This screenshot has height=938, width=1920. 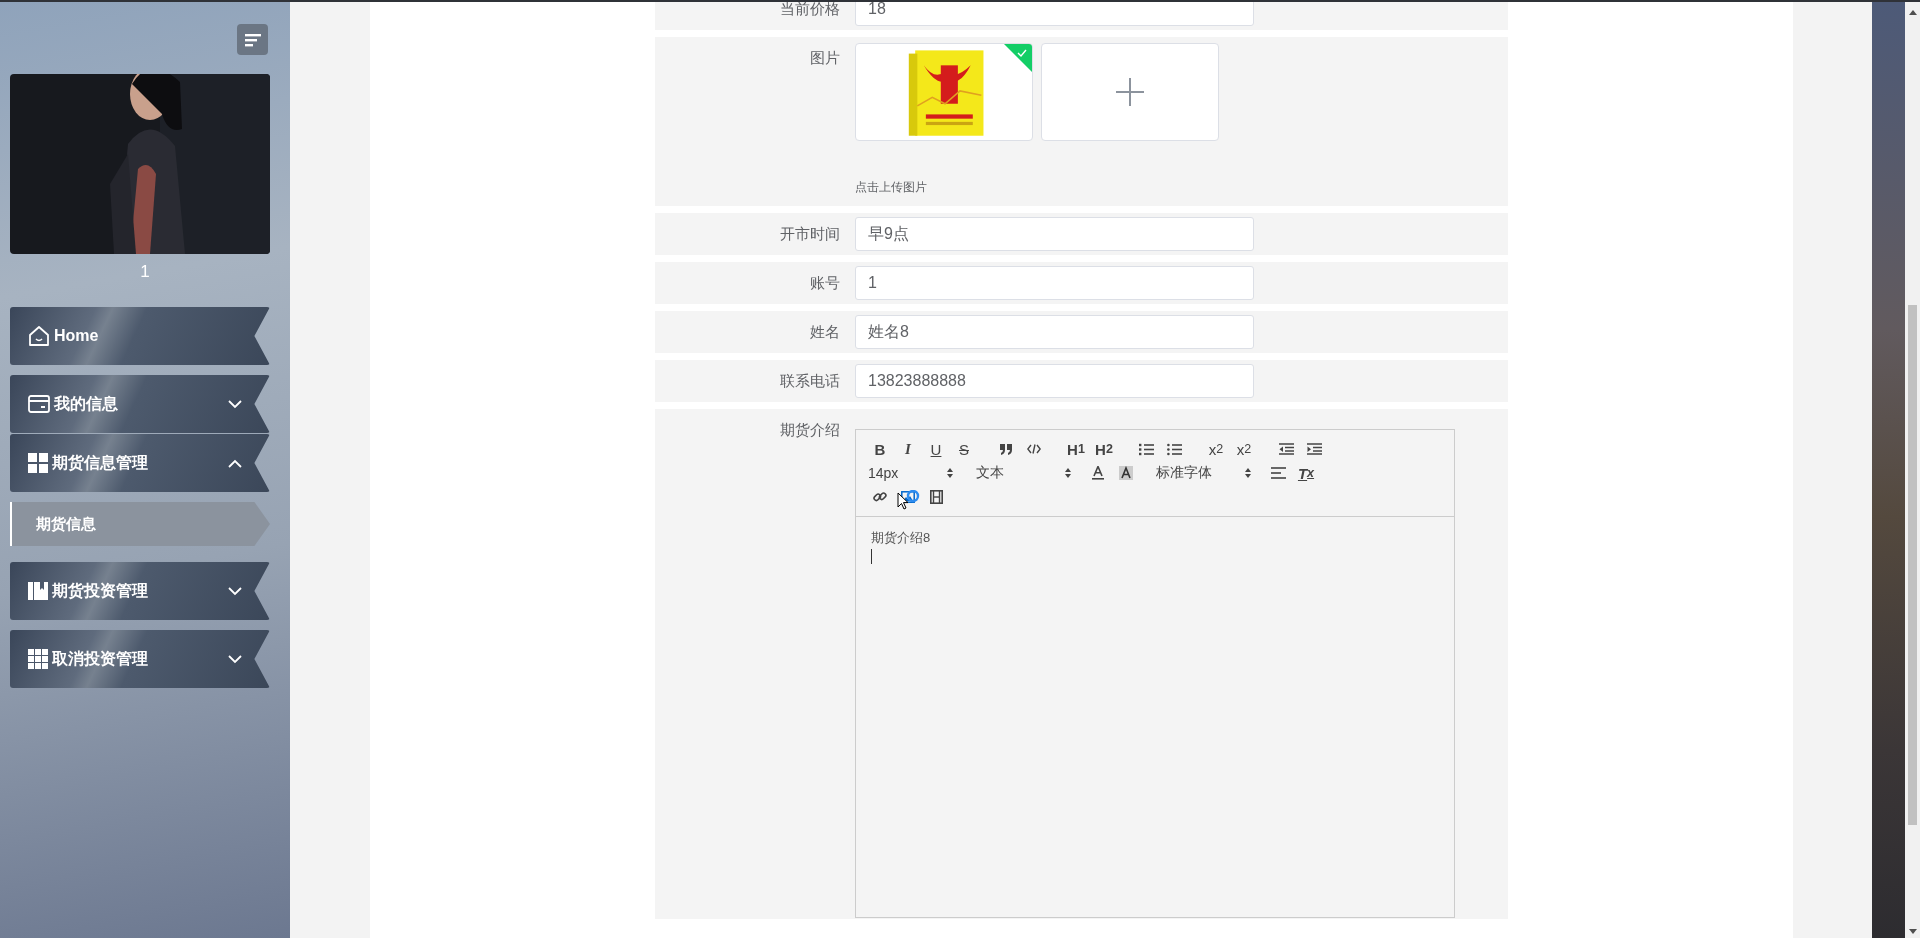 What do you see at coordinates (1912, 931) in the screenshot?
I see `scroll-down-icon` at bounding box center [1912, 931].